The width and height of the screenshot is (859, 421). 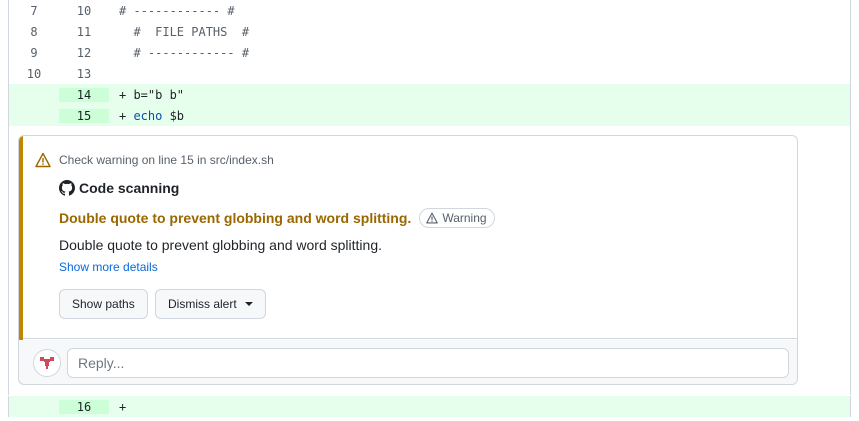 I want to click on diff-line-added: 14 + b="b b", so click(x=429, y=94).